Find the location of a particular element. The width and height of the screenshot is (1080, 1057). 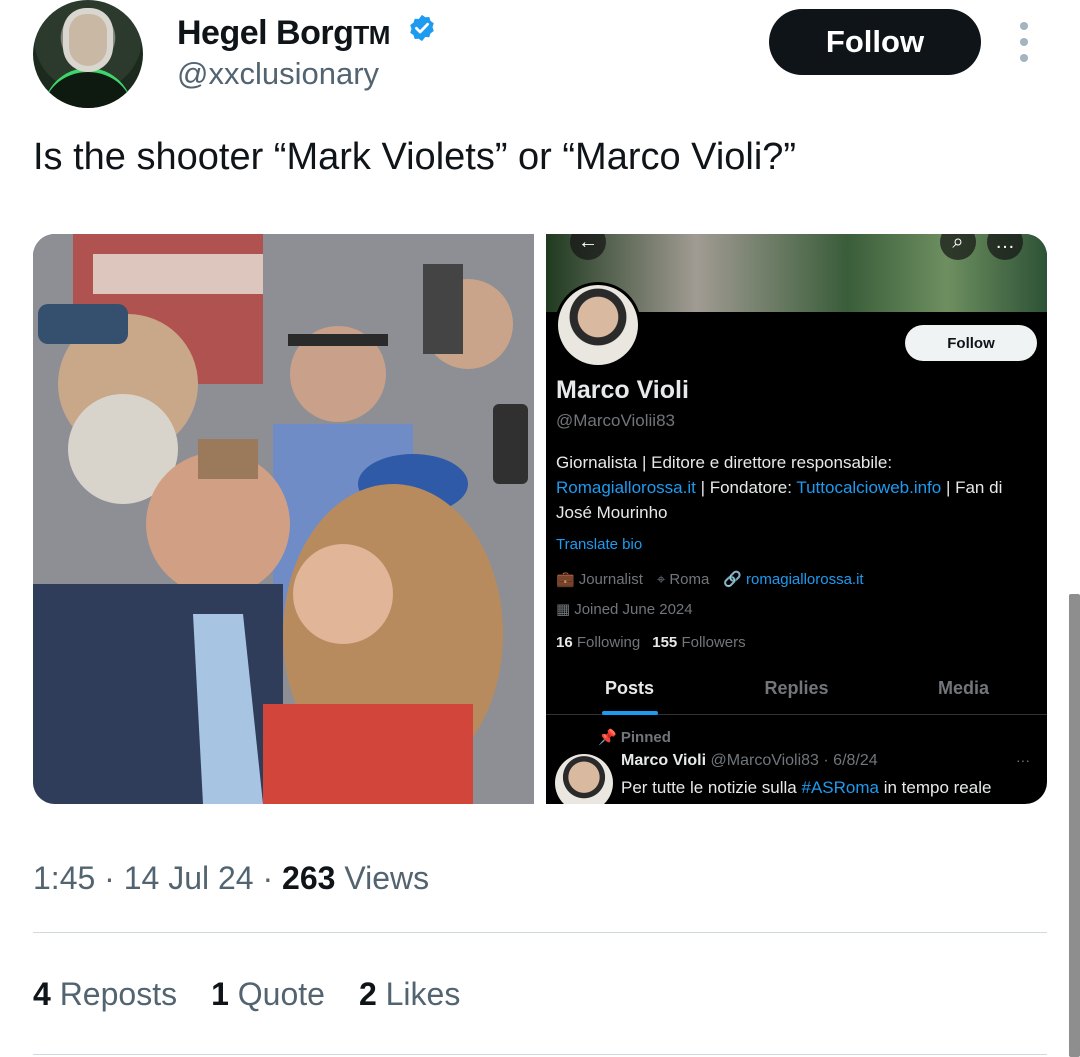

bio-link-2: Tuttocalcioweb.info is located at coordinates (869, 487).